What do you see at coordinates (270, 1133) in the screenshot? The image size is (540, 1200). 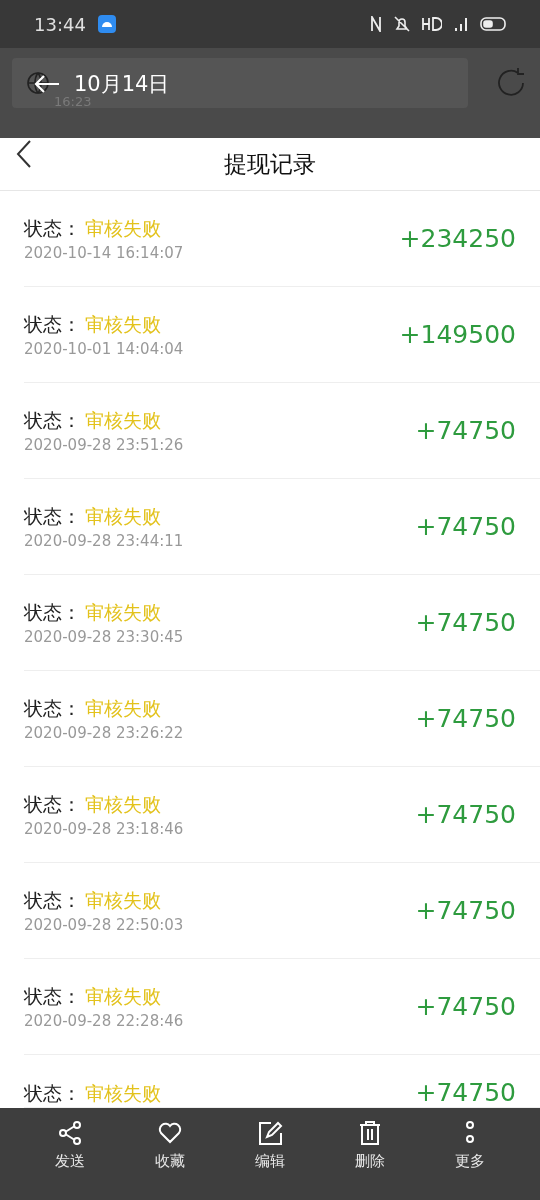 I see `edit-icon` at bounding box center [270, 1133].